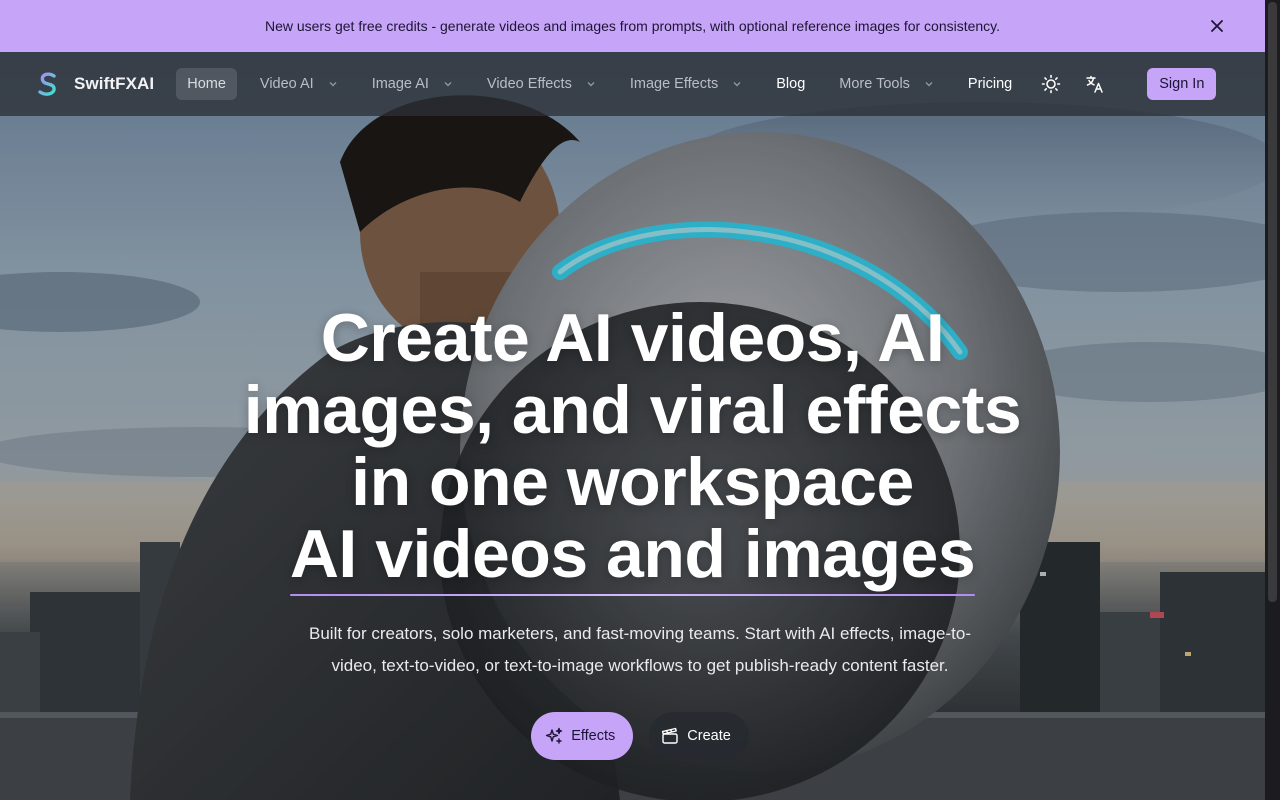  I want to click on create-button-label: Create, so click(709, 736).